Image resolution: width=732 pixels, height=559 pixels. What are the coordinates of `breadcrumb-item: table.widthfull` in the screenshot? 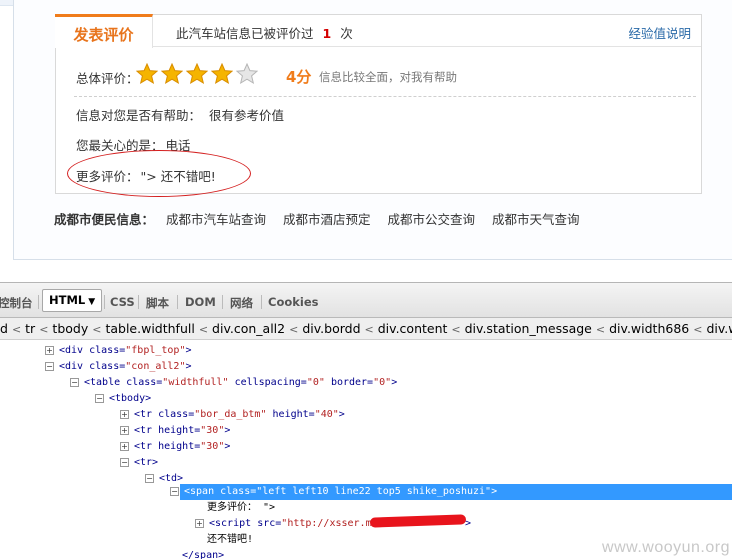 It's located at (149, 328).